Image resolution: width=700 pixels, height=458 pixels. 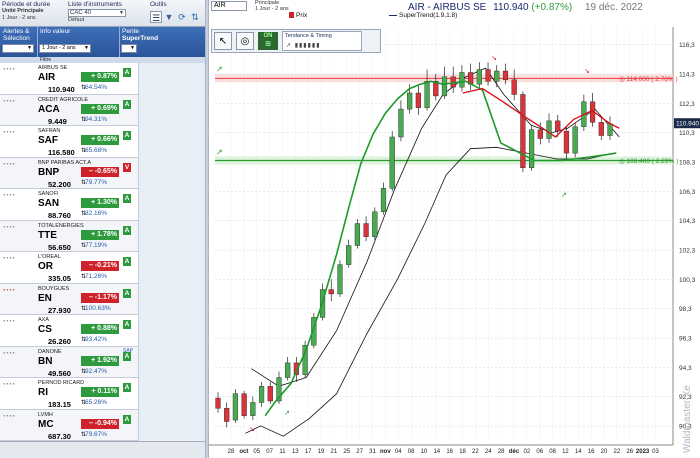 I want to click on change-badge: + 1.30%, so click(x=100, y=203).